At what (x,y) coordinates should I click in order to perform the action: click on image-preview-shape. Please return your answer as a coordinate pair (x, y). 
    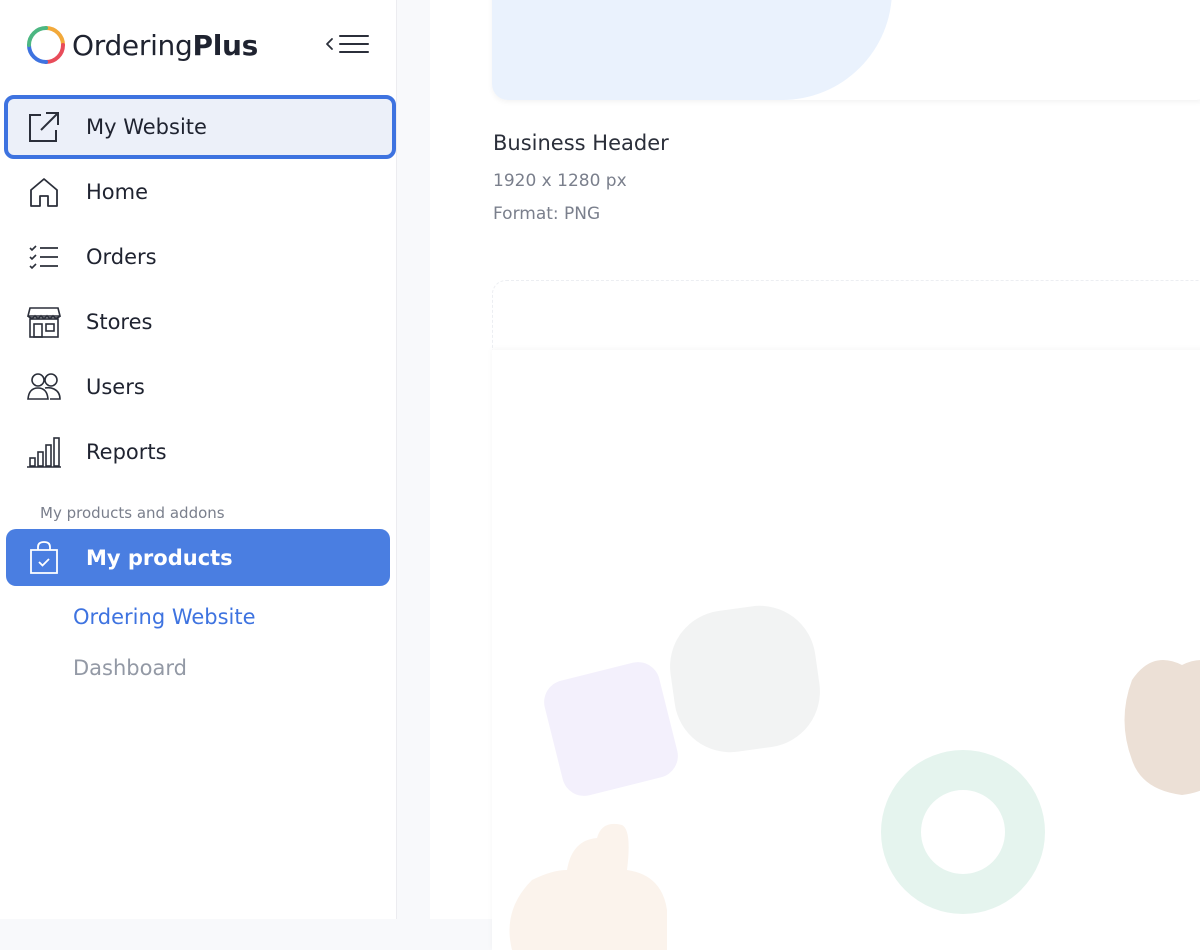
    Looking at the image, I should click on (692, 50).